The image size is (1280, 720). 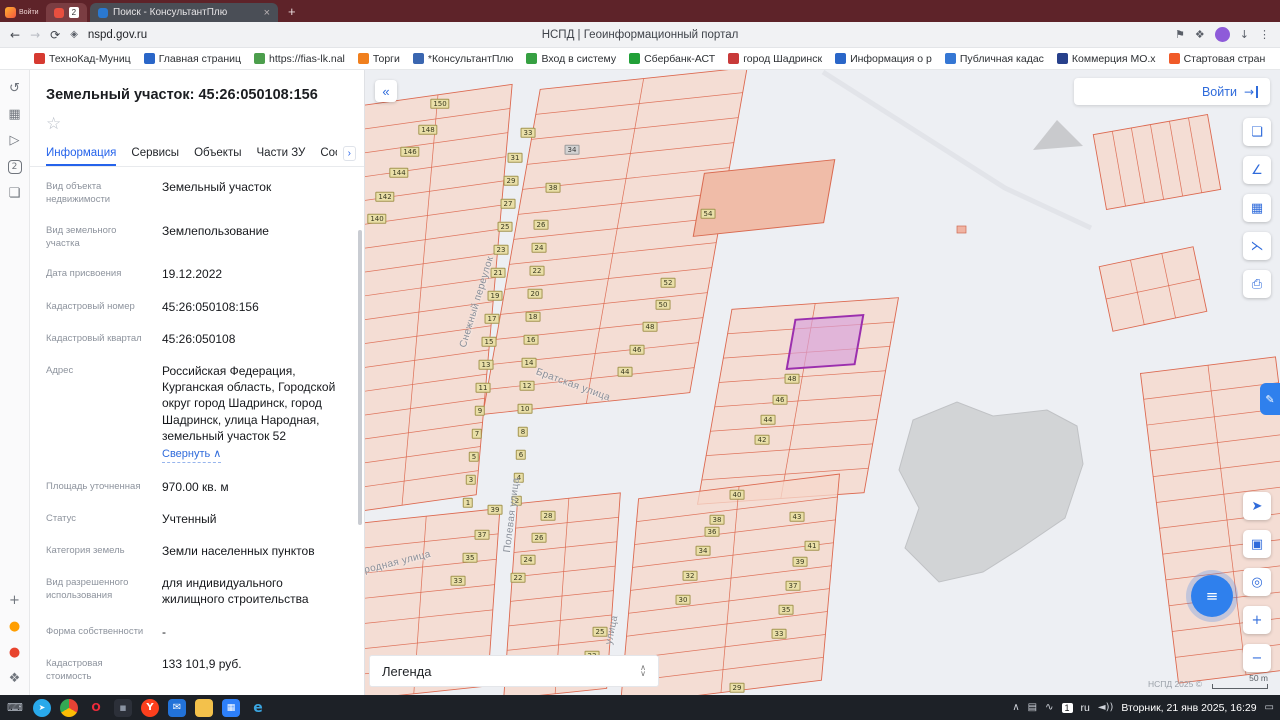 I want to click on tray-icon: ∿, so click(x=1049, y=707).